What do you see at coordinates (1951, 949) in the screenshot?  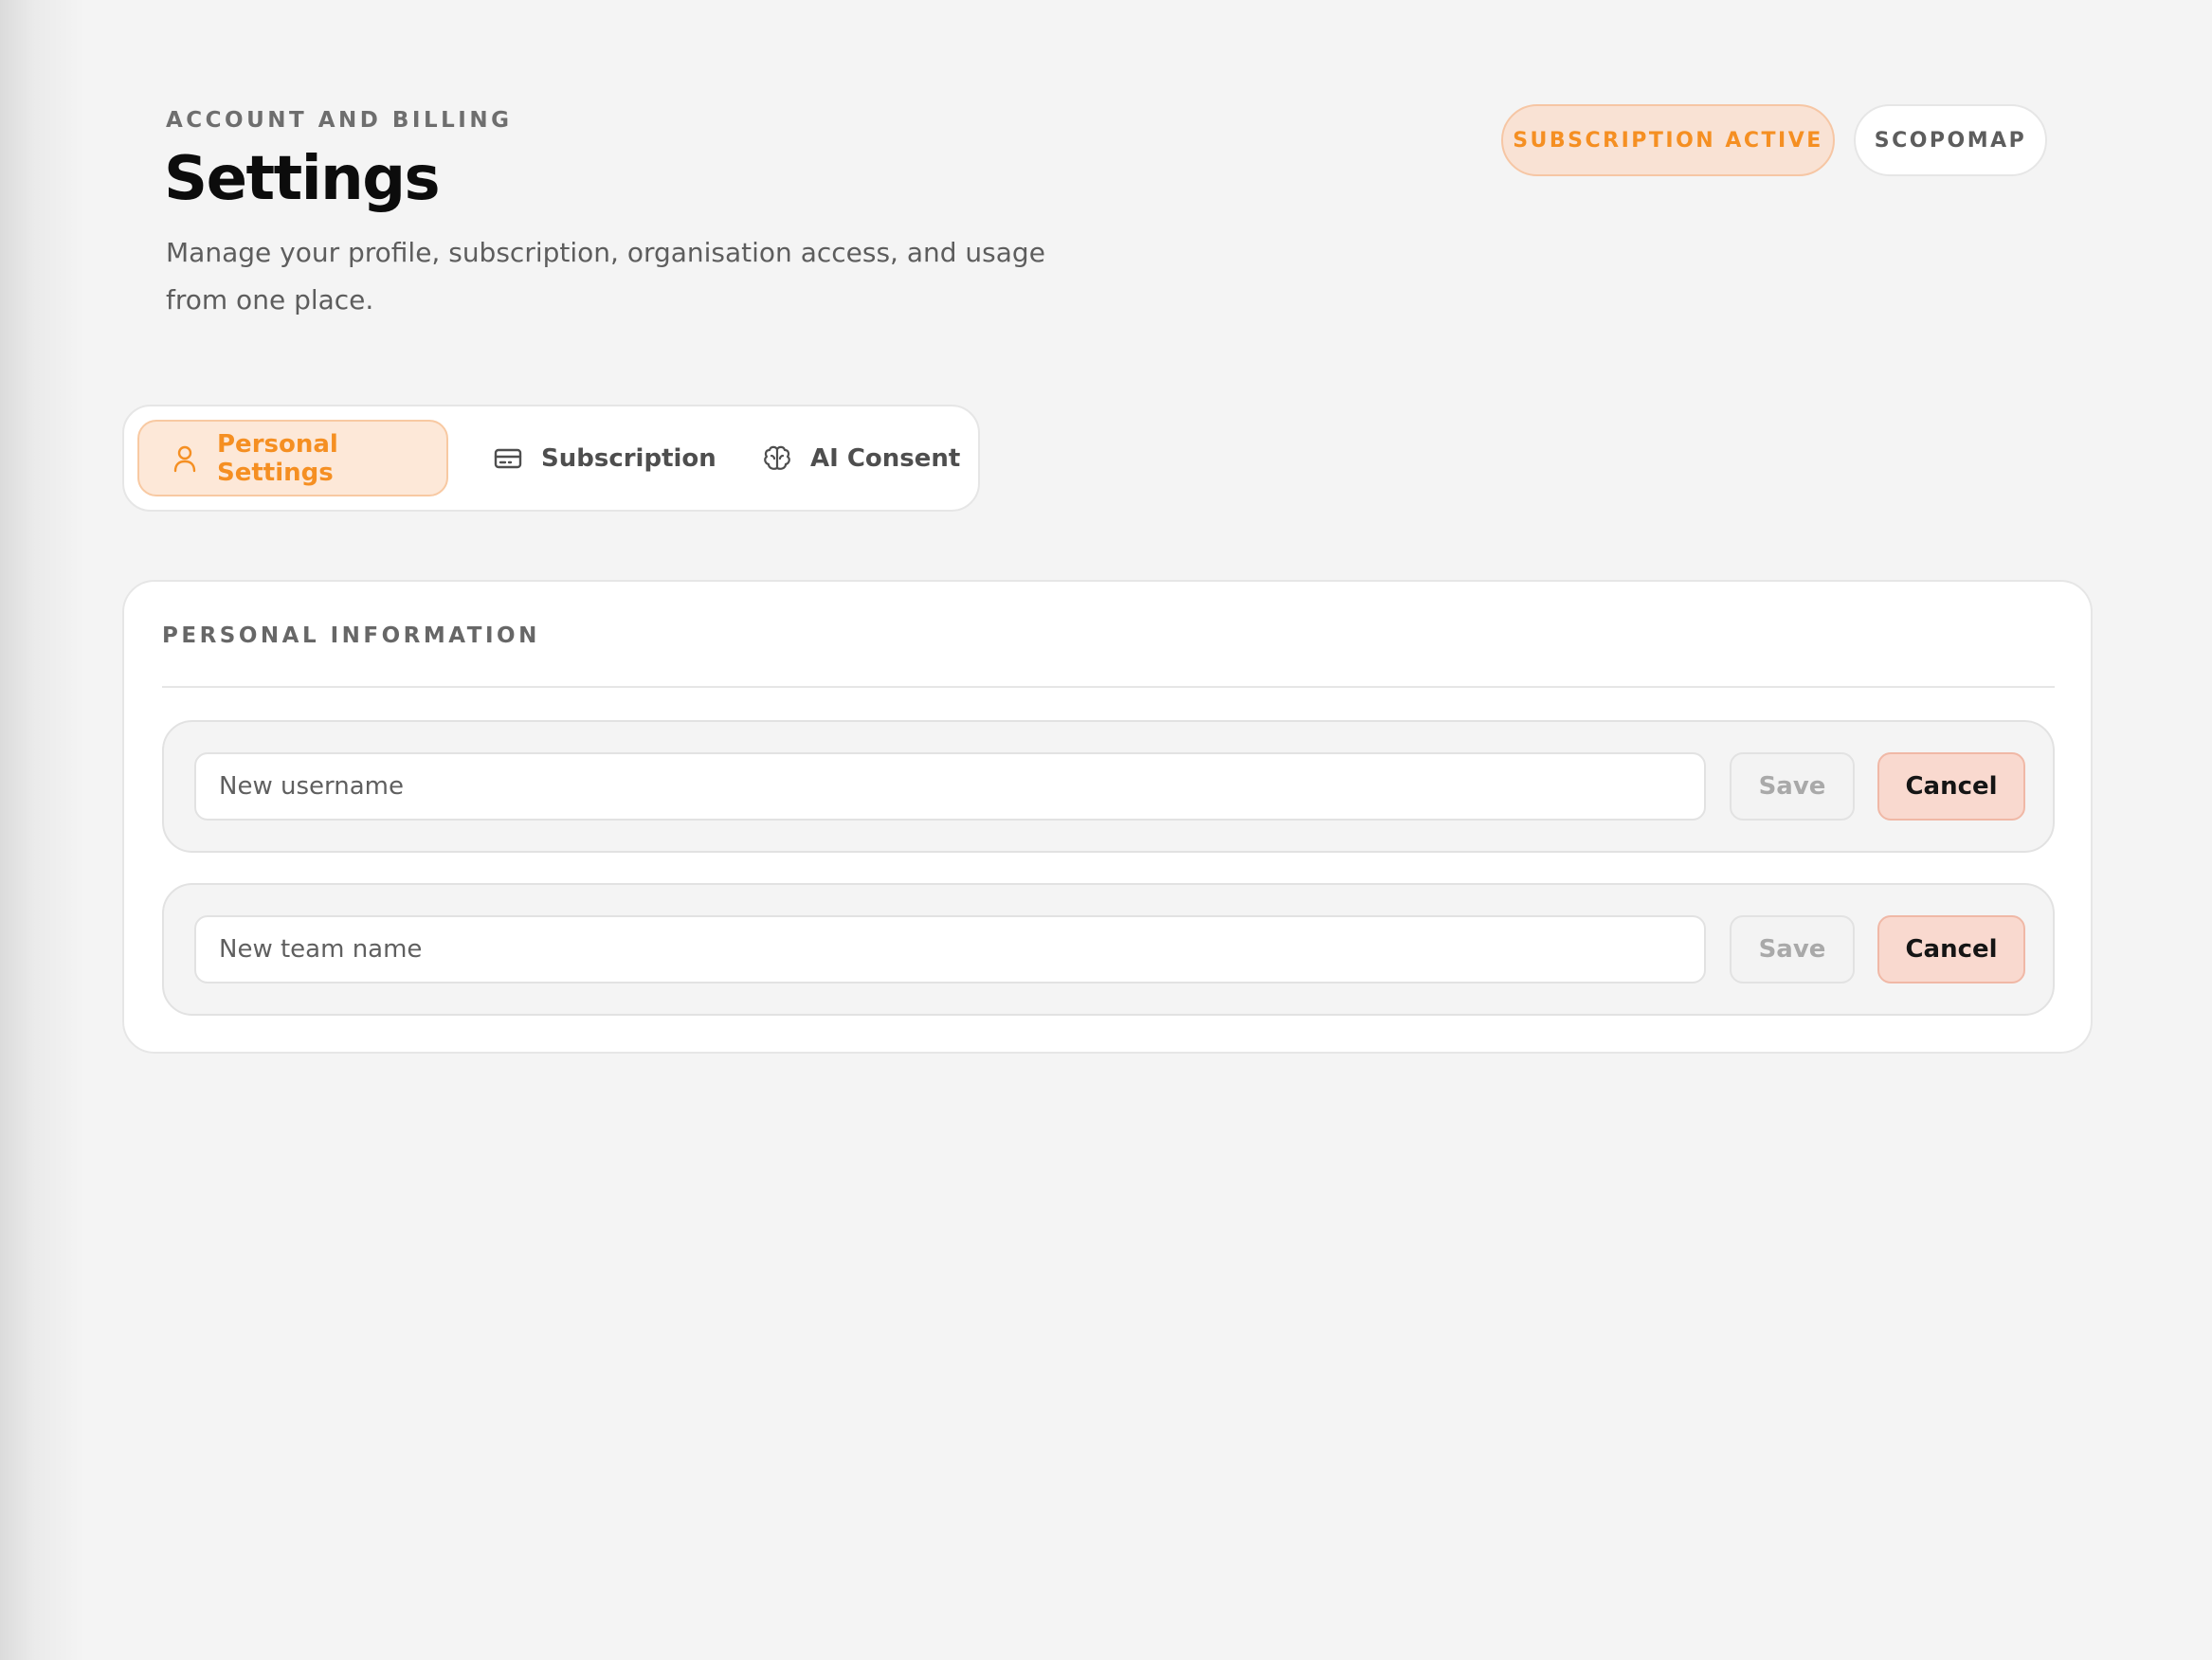 I see `cancel-team-name-button: Cancel` at bounding box center [1951, 949].